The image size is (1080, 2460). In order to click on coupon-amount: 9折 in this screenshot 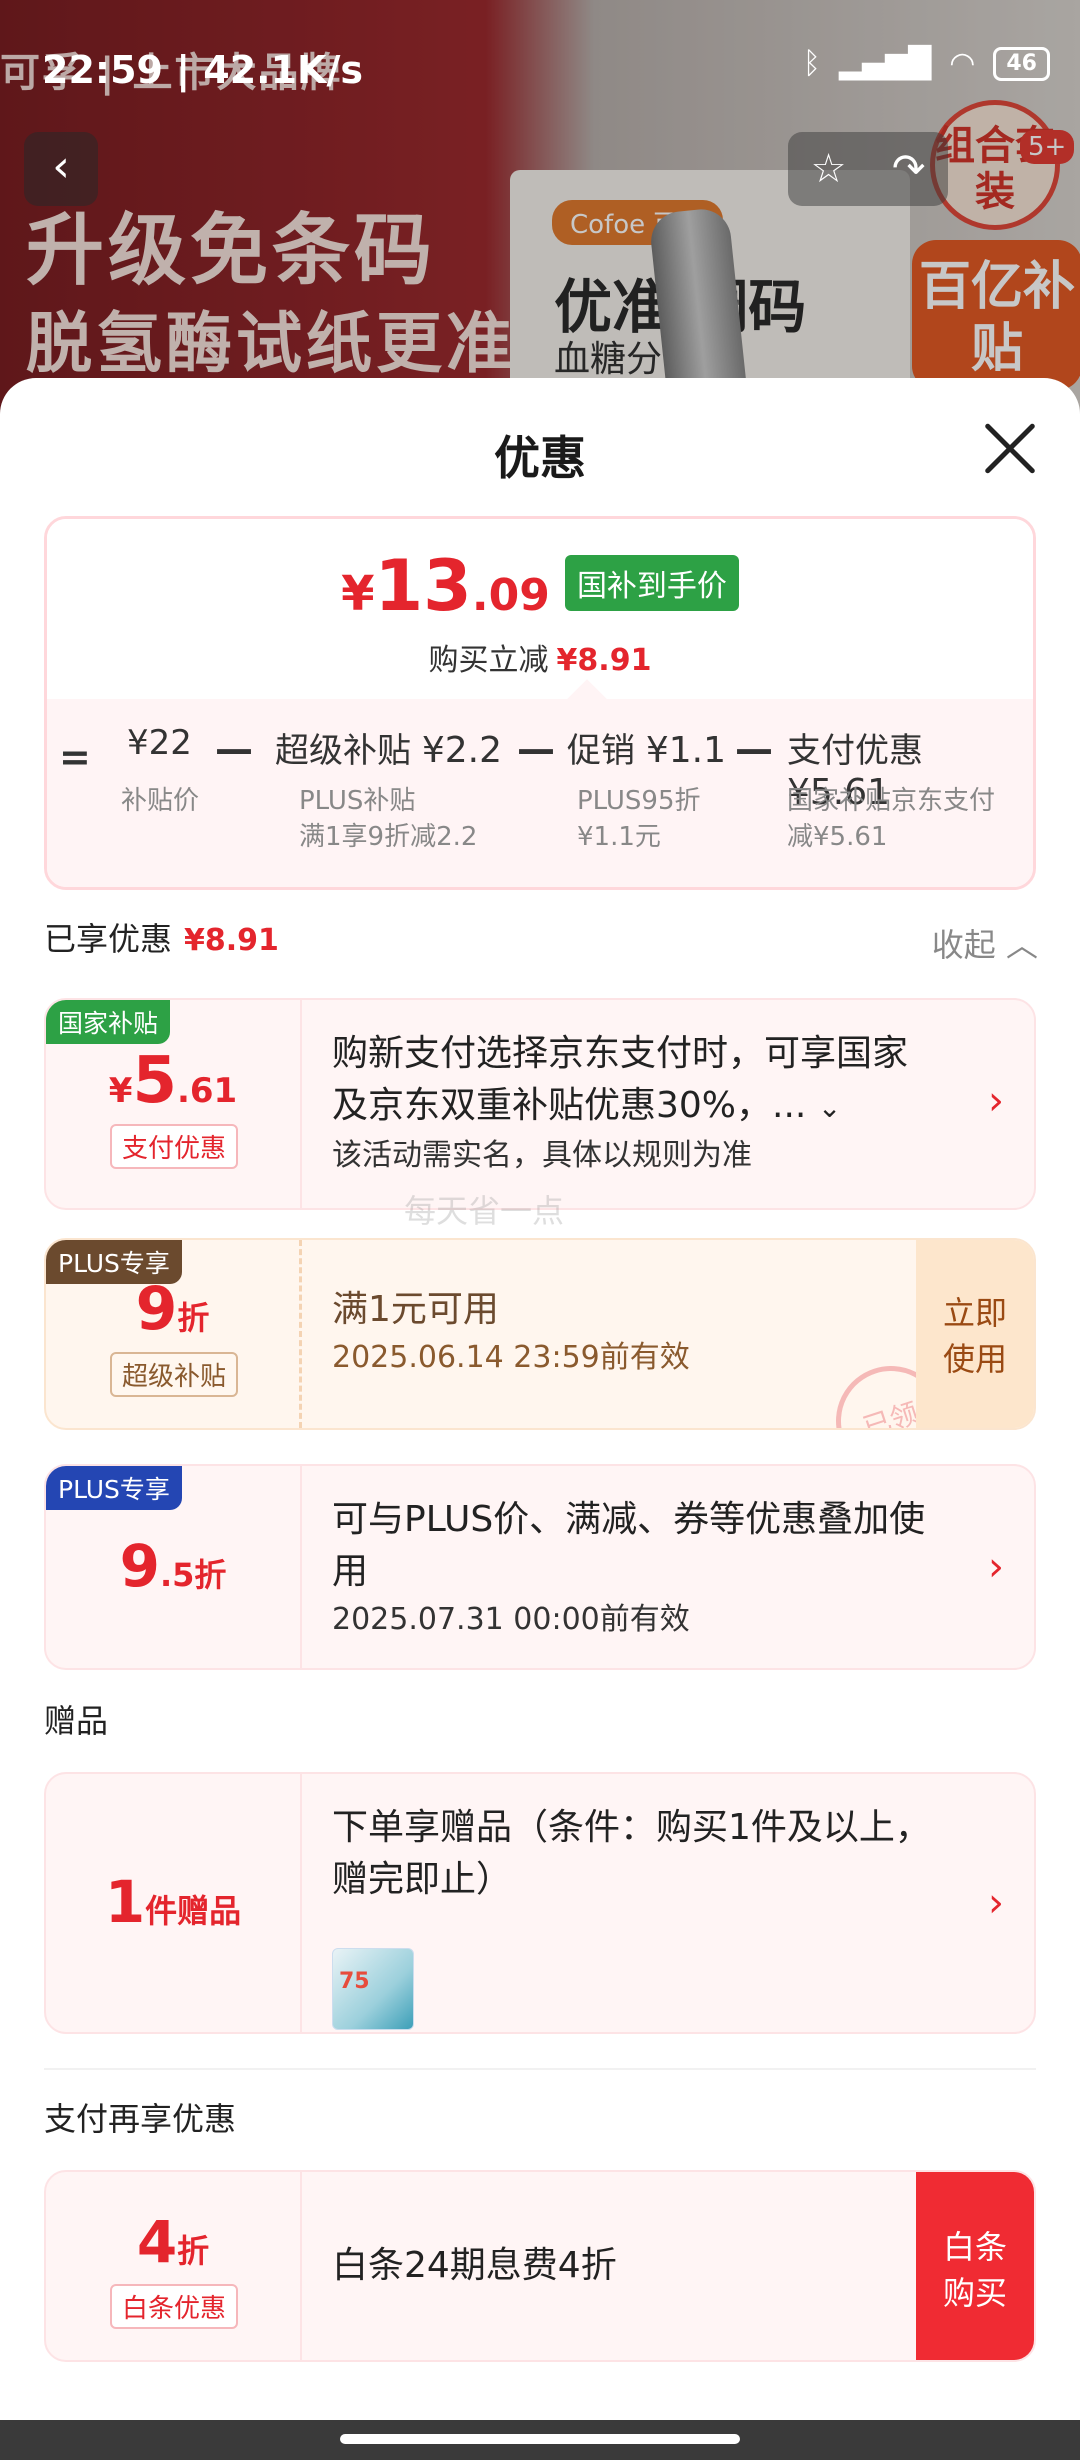, I will do `click(172, 1309)`.